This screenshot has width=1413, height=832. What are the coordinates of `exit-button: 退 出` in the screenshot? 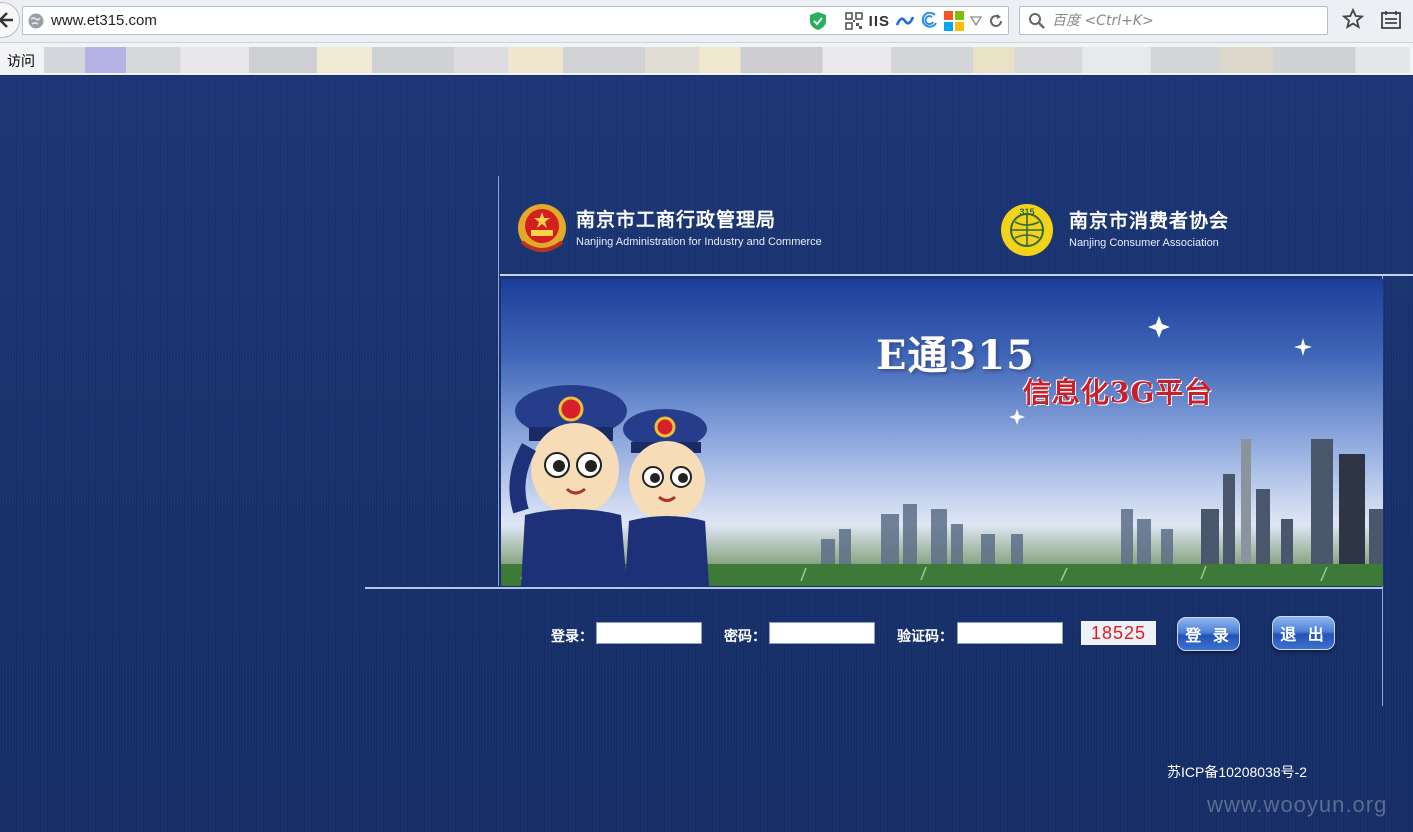 It's located at (1303, 633).